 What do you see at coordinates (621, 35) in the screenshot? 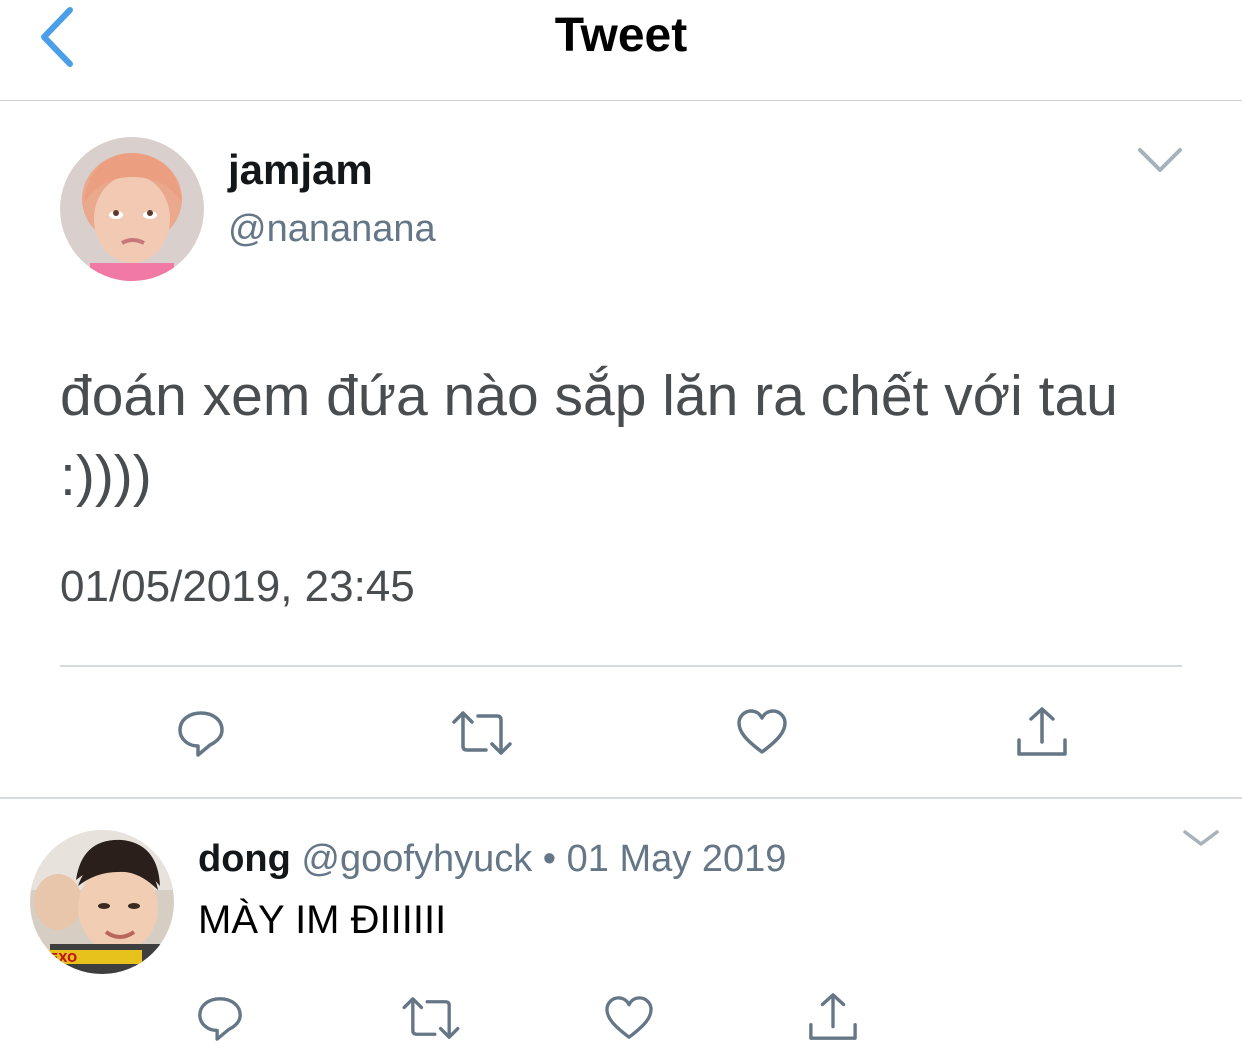
I see `page-title: Tweet` at bounding box center [621, 35].